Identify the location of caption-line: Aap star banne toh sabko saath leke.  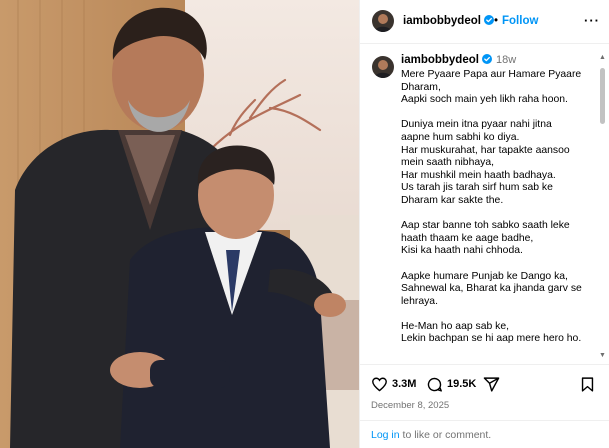
(485, 226).